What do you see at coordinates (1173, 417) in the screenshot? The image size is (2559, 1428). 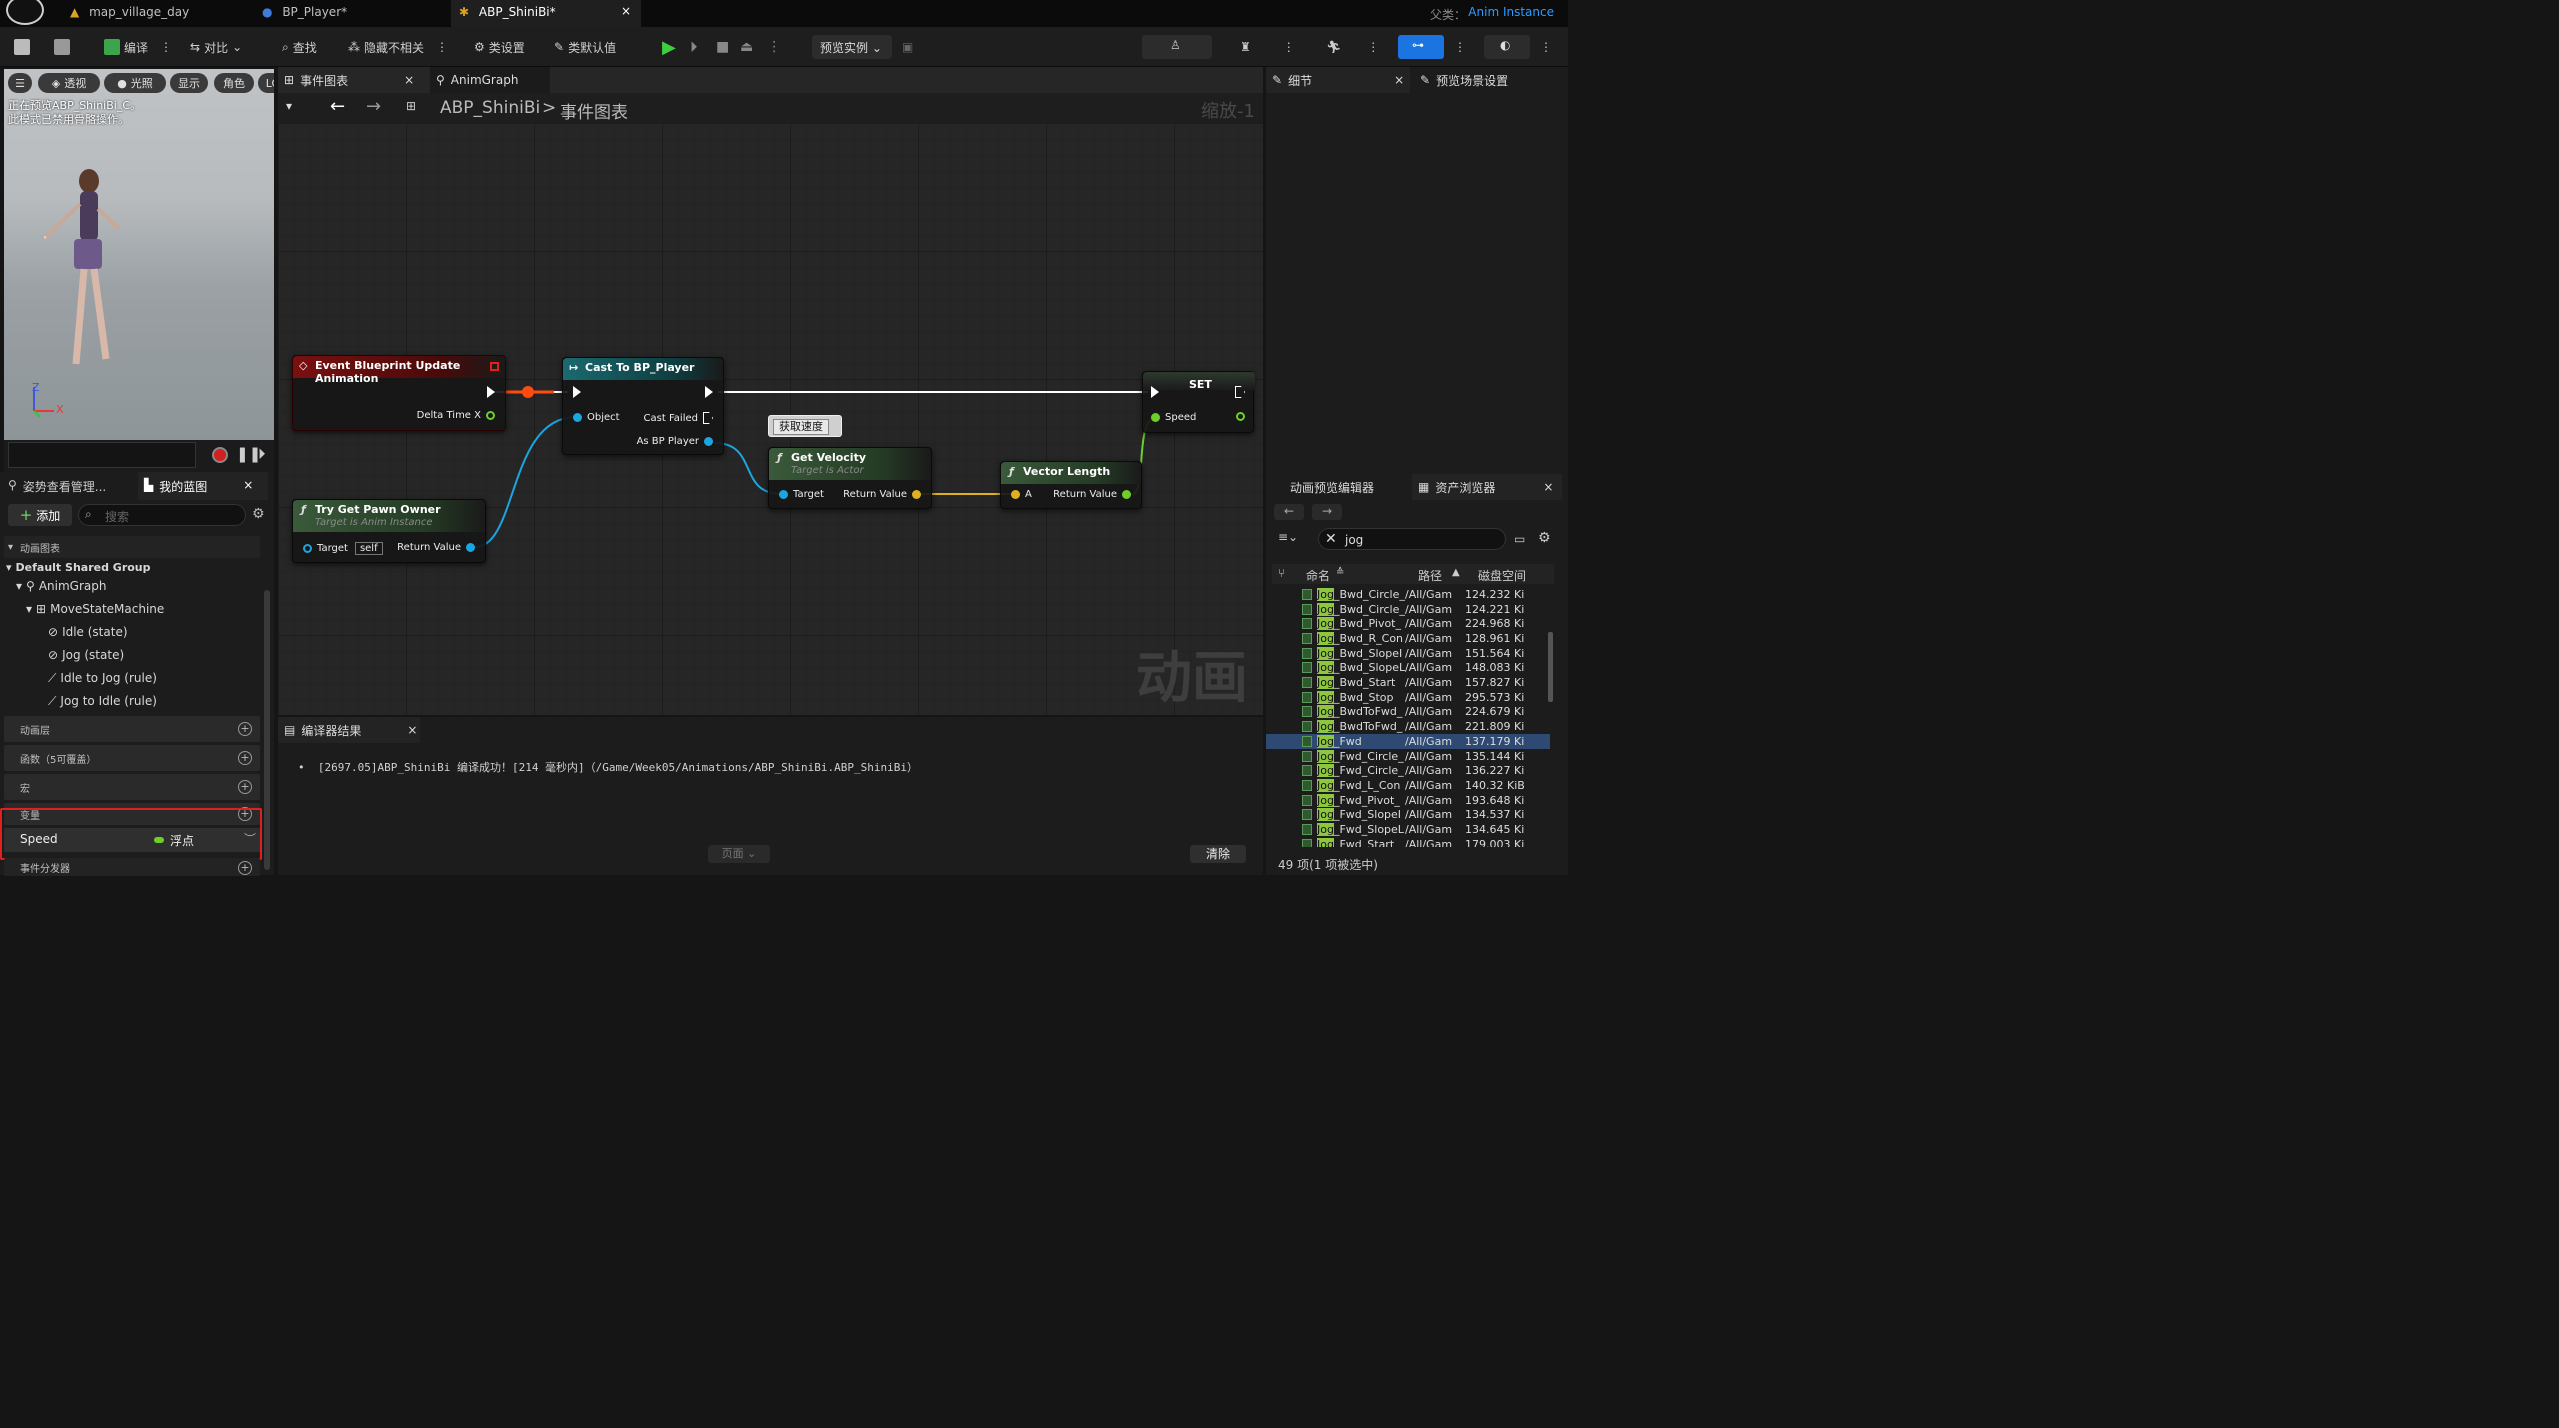 I see `set-speed-in-pin: Speed` at bounding box center [1173, 417].